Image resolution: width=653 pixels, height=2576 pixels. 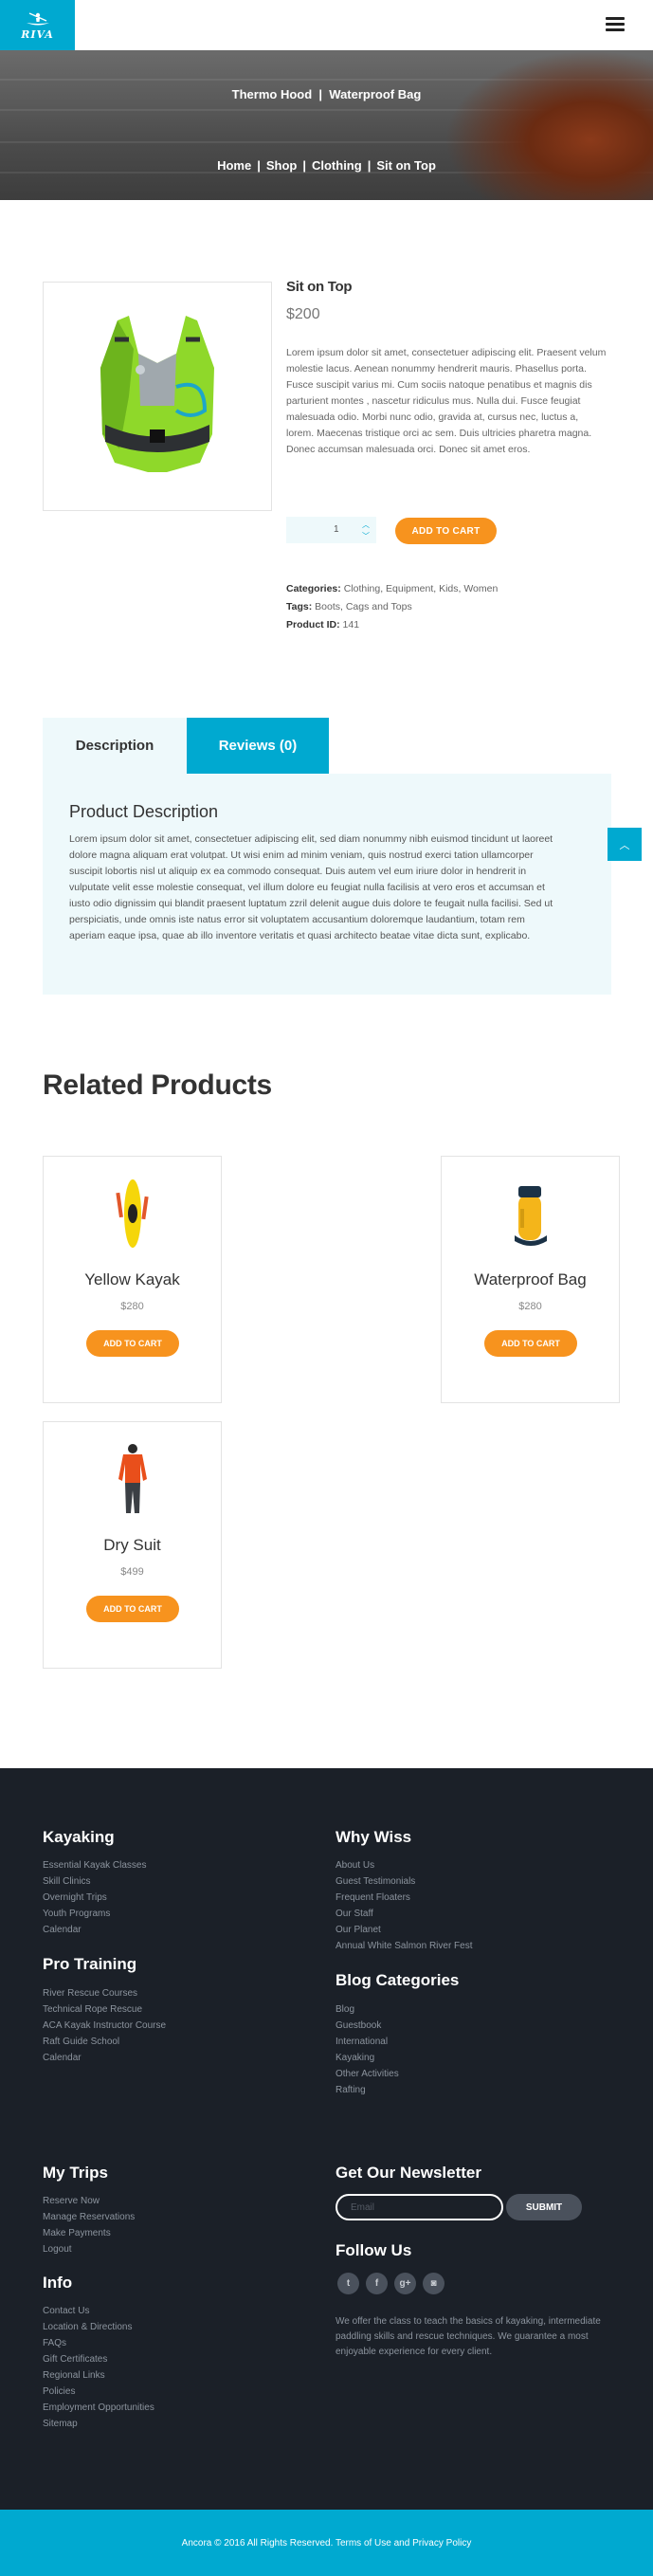 What do you see at coordinates (132, 1479) in the screenshot?
I see `dry-suit-icon` at bounding box center [132, 1479].